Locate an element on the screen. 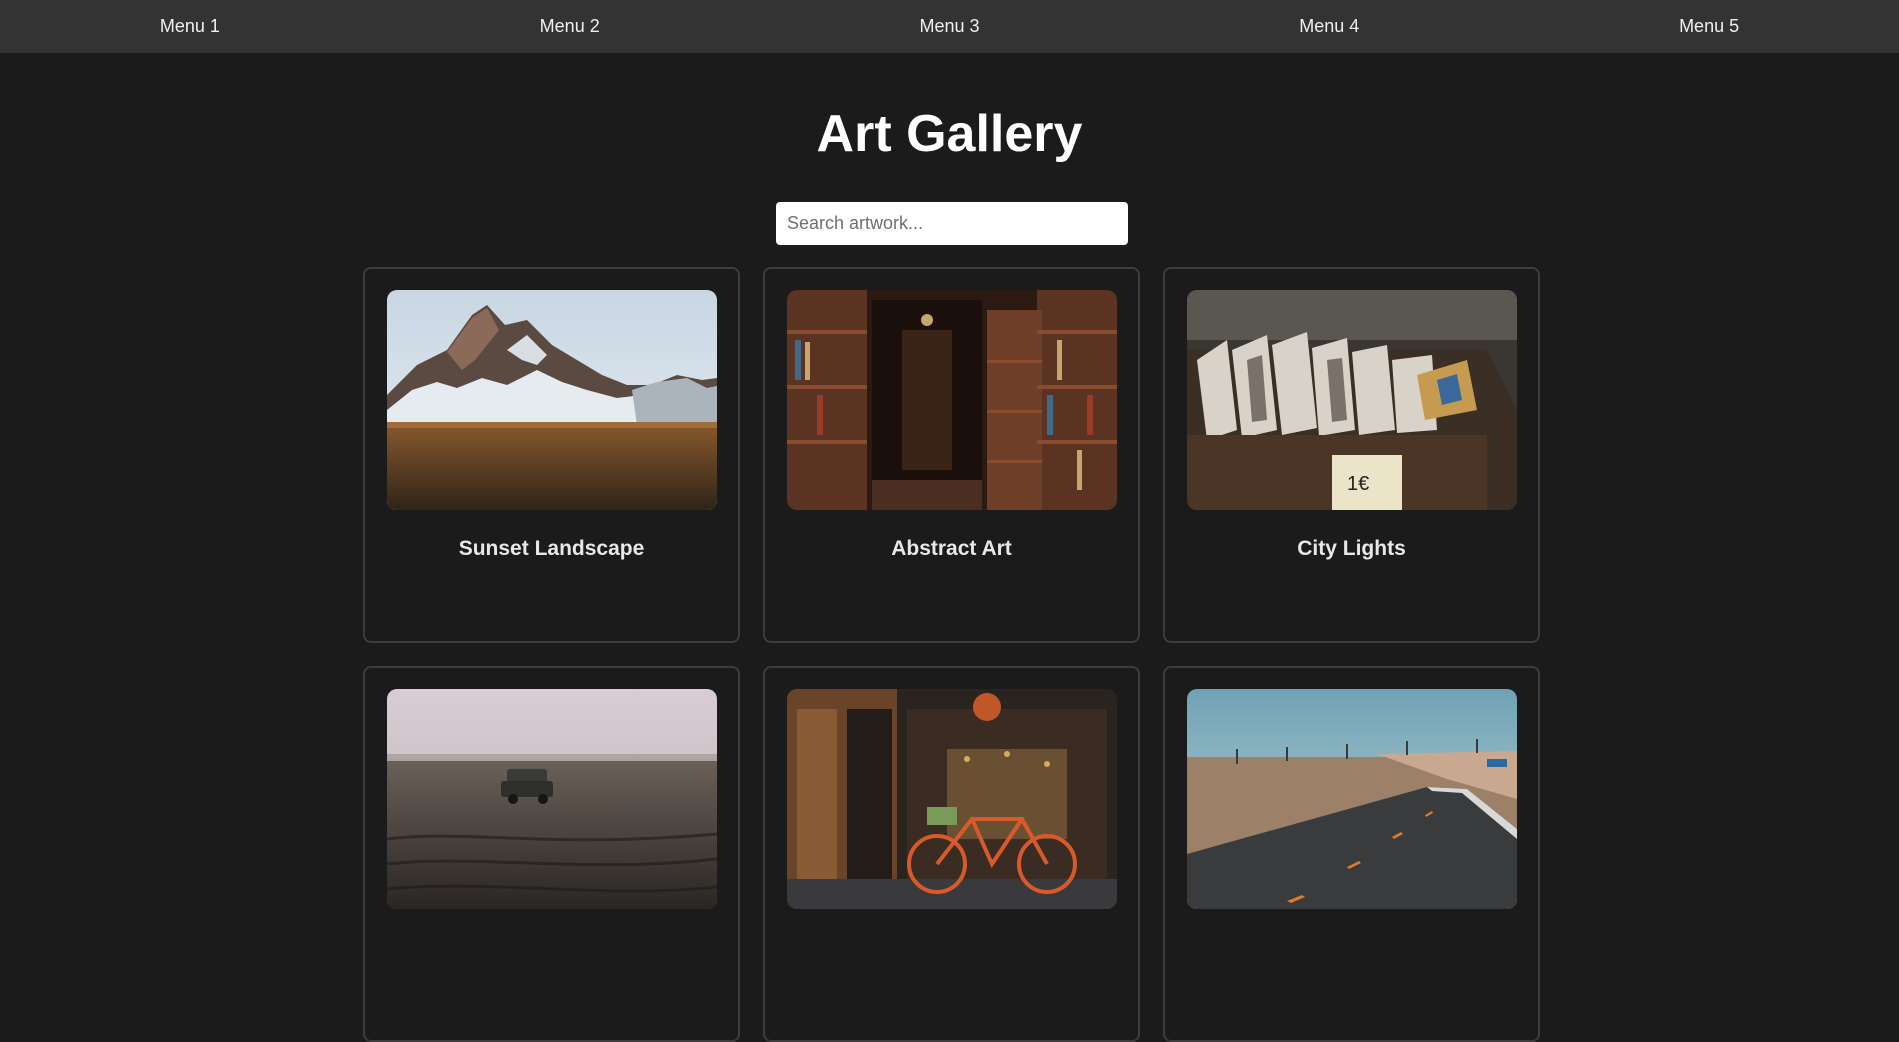  artwork-title: City Lights is located at coordinates (1351, 548).